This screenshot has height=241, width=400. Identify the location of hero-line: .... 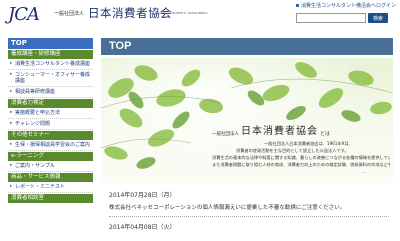
(364, 171).